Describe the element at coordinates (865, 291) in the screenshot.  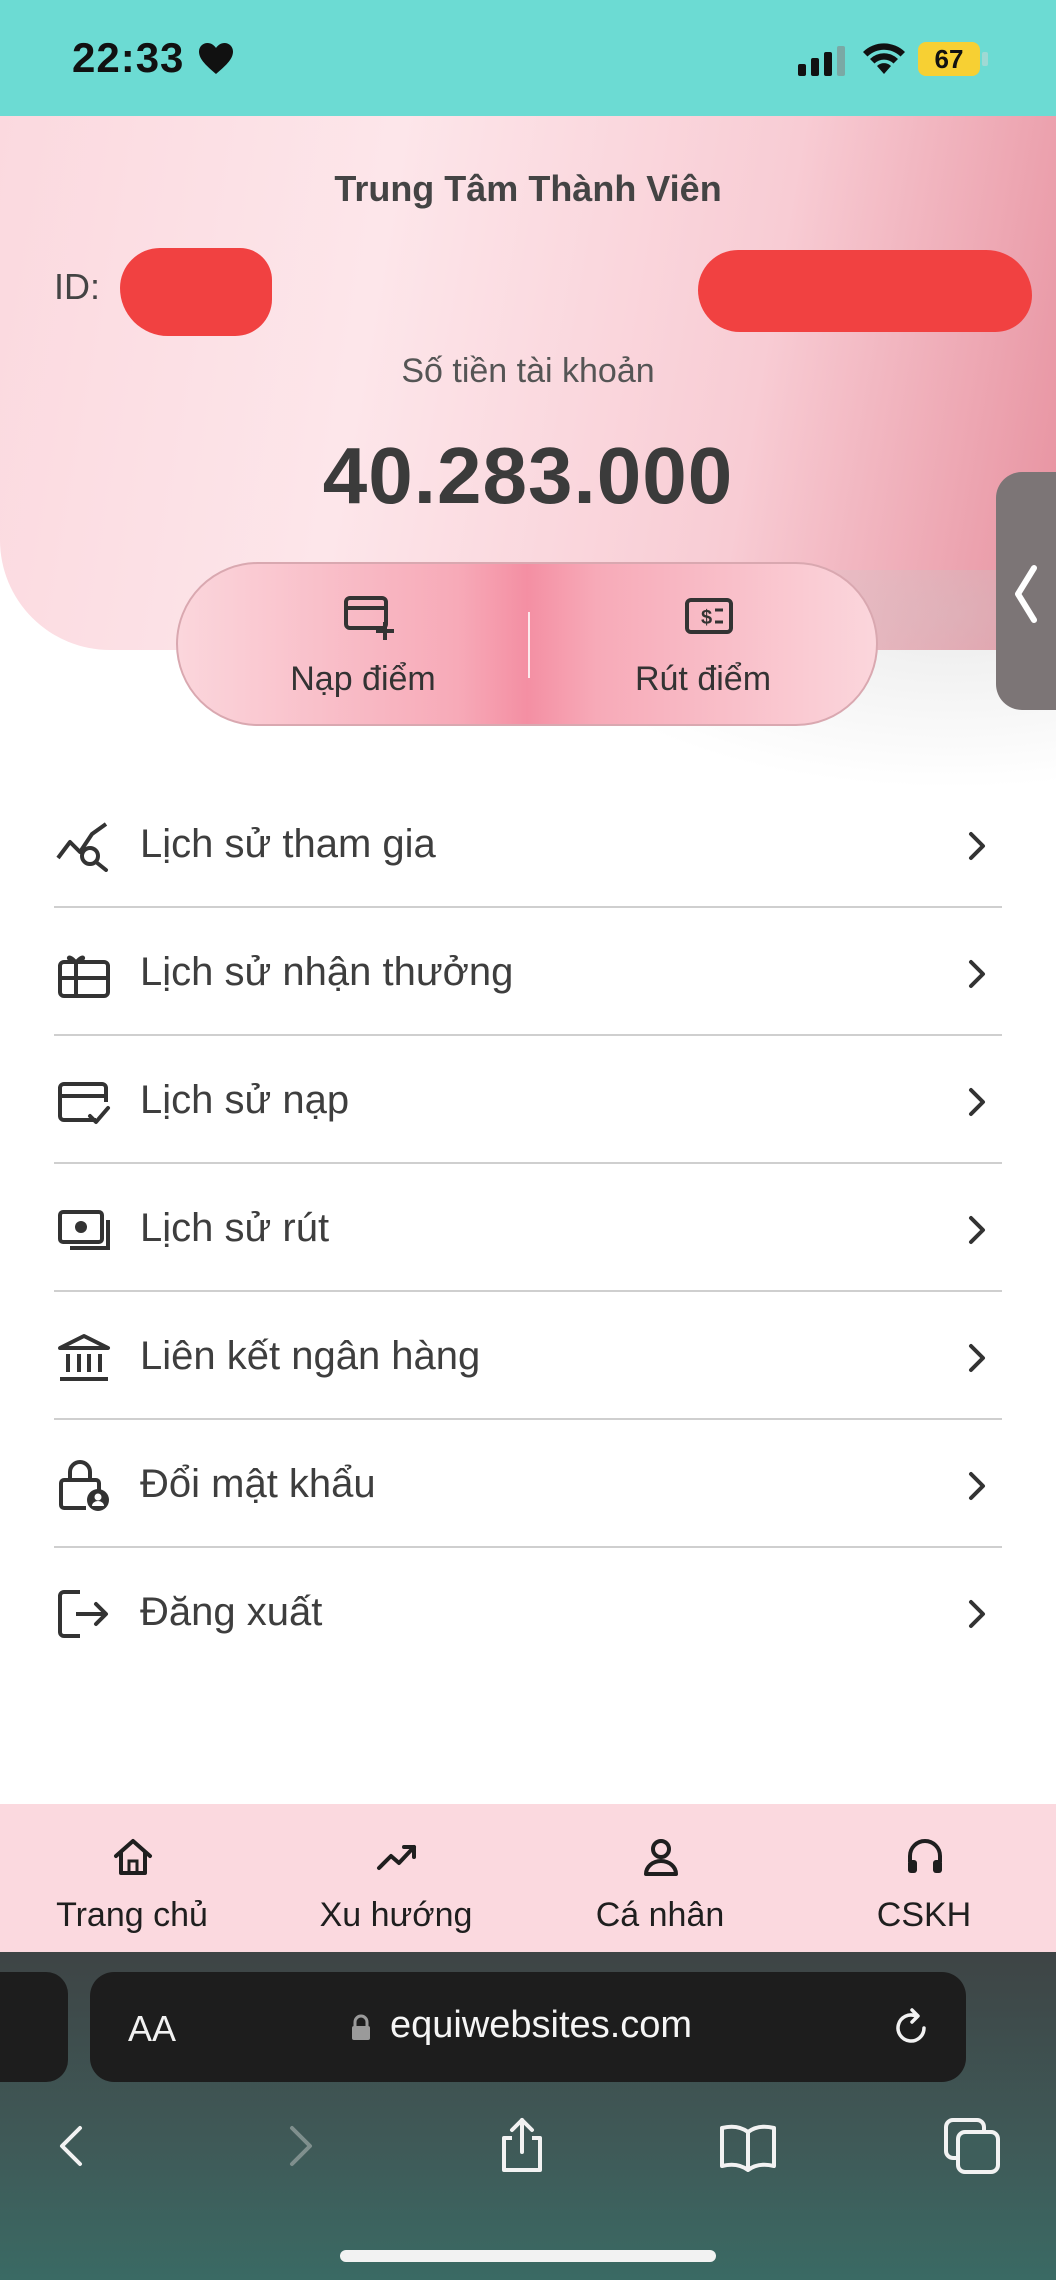
I see `redacted-username` at that location.